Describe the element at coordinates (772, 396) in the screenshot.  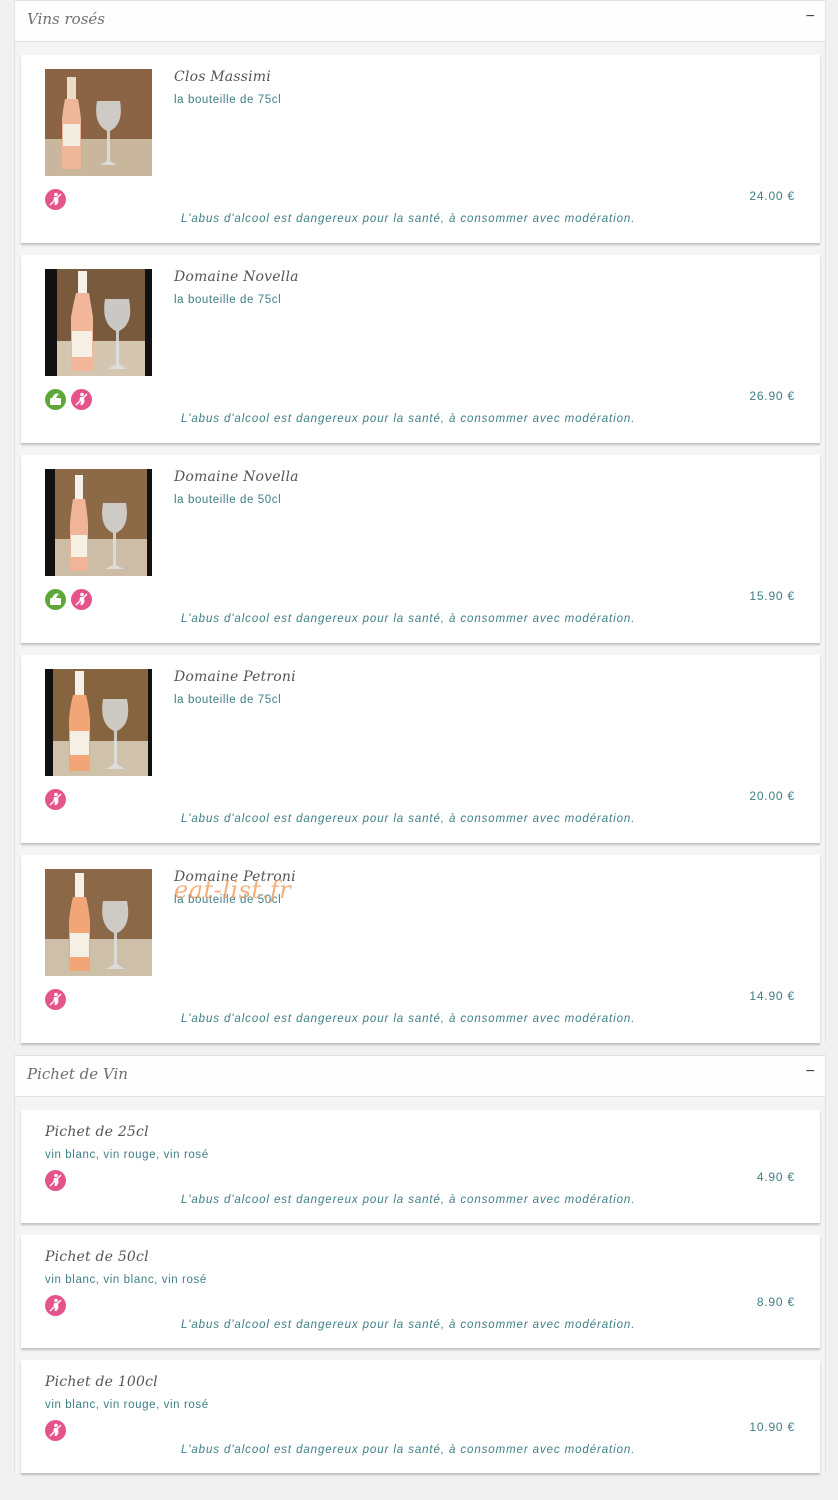
I see `item-price: 26.90 €` at that location.